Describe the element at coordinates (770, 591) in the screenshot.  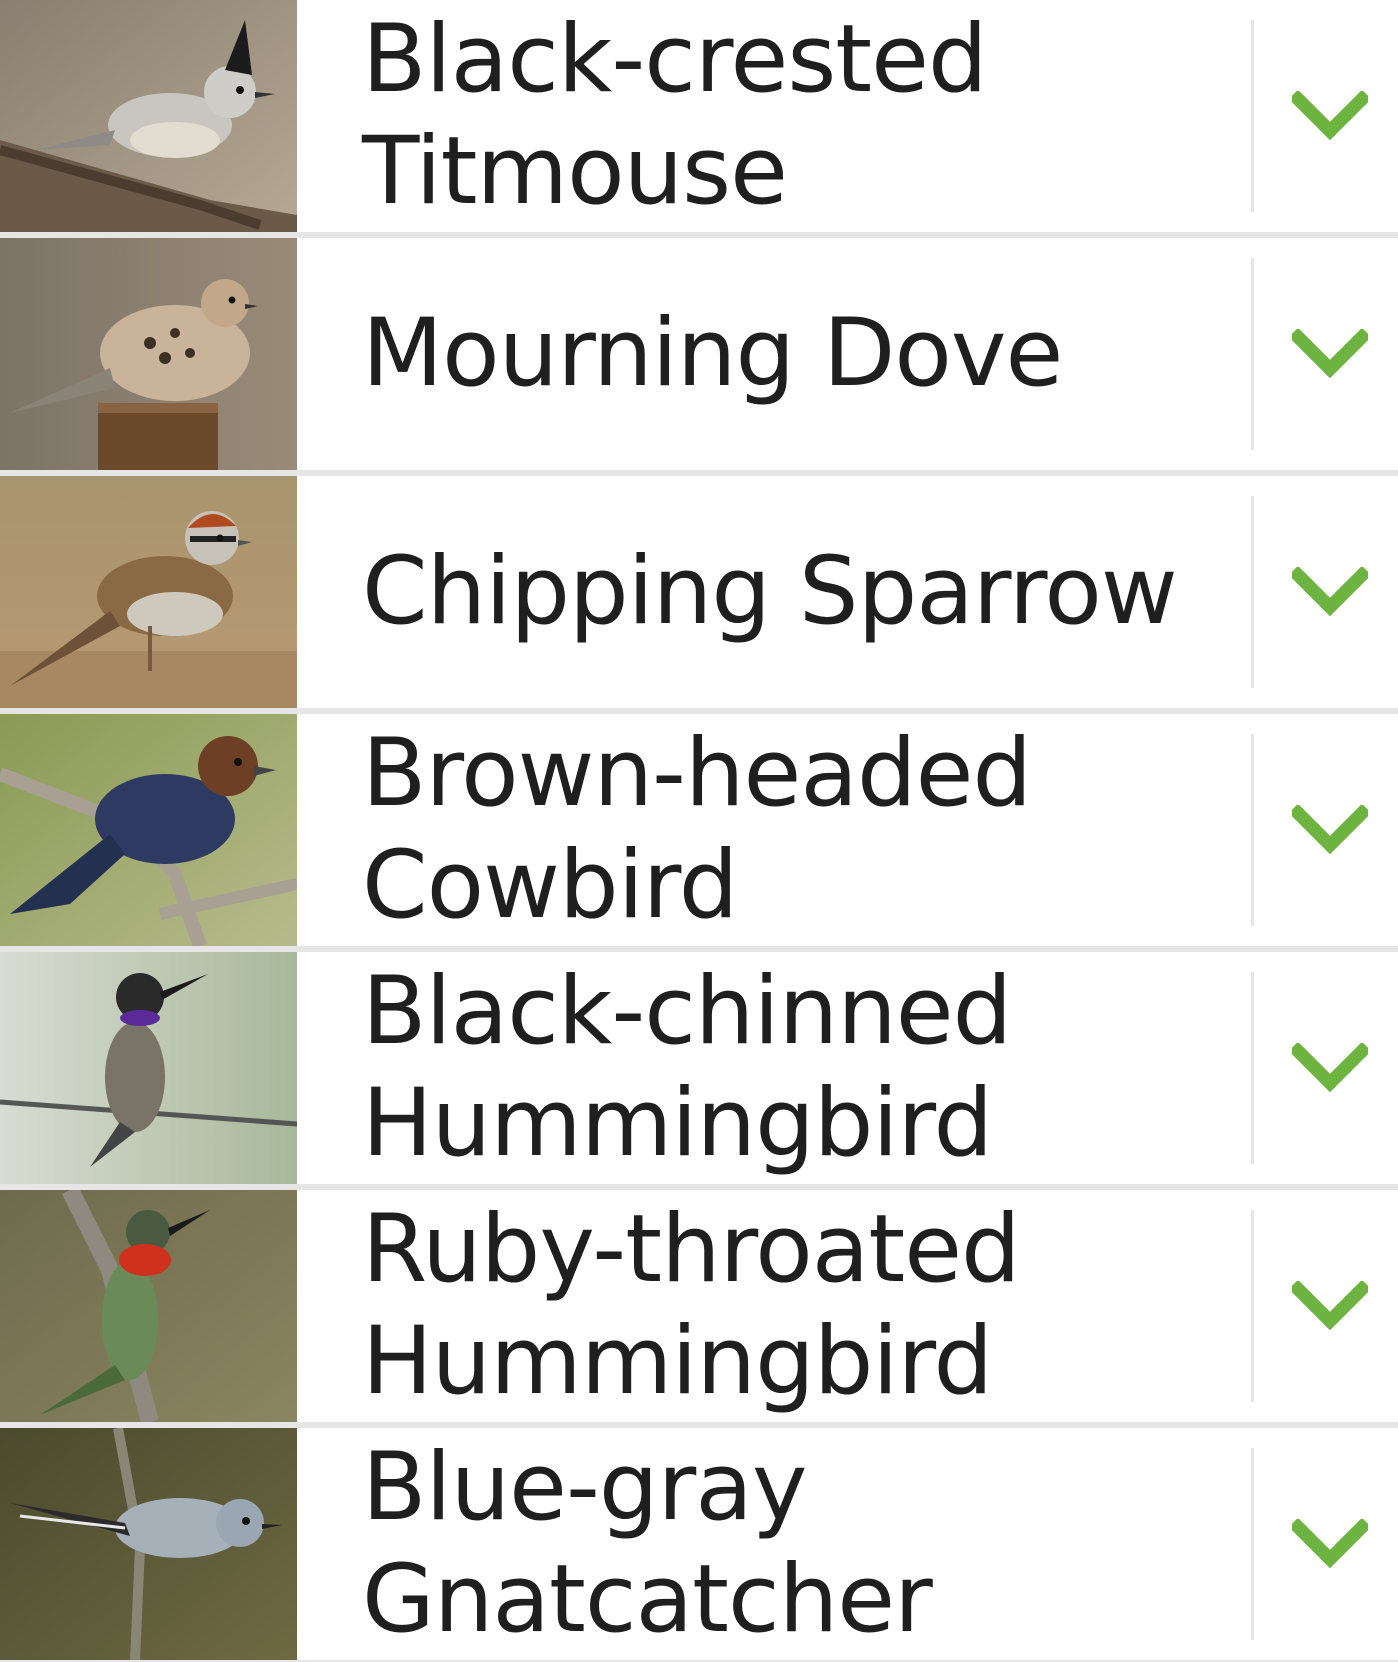
I see `bird-name: Chipping Sparrow` at that location.